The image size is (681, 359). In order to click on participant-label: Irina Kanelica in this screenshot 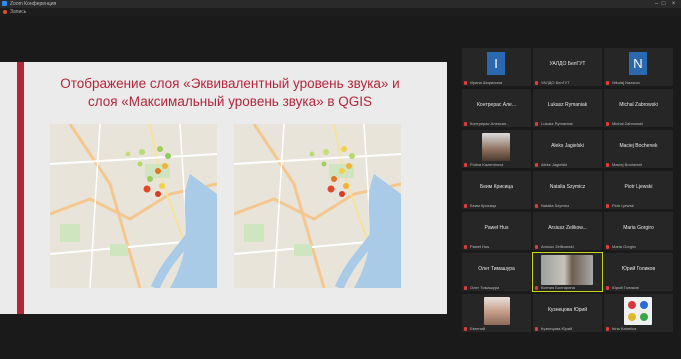, I will do `click(624, 328)`.